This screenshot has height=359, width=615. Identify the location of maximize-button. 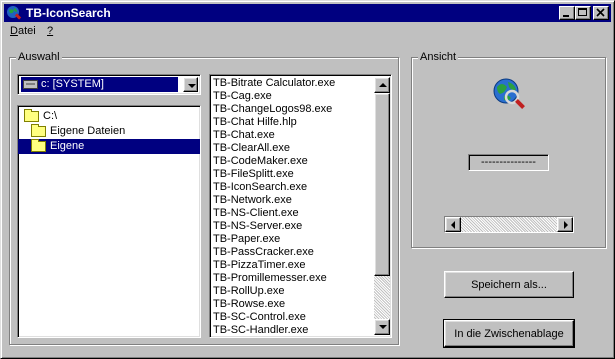
(583, 13).